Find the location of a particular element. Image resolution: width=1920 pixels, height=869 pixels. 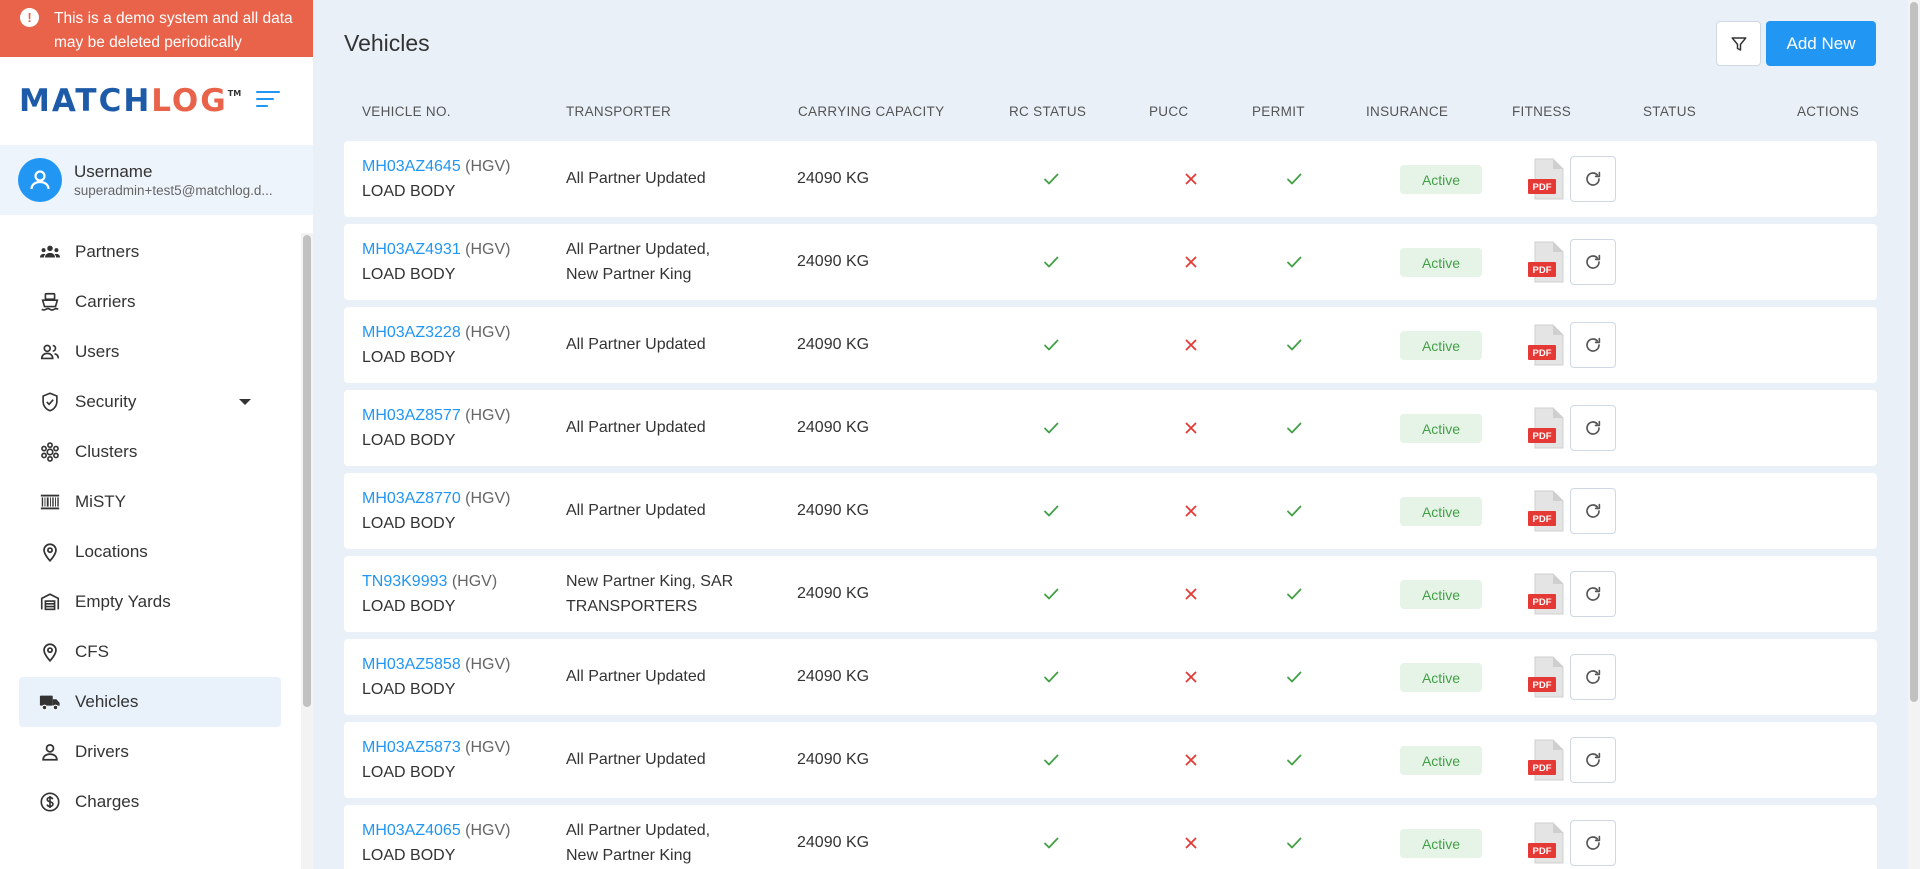

vehicle-number-link: MH03AZ8770 is located at coordinates (411, 498).